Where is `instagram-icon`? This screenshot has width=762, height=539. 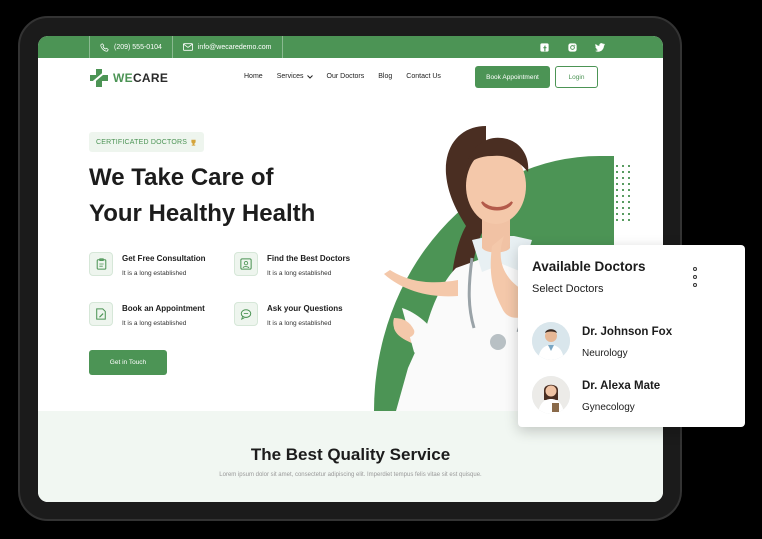
instagram-icon is located at coordinates (572, 47).